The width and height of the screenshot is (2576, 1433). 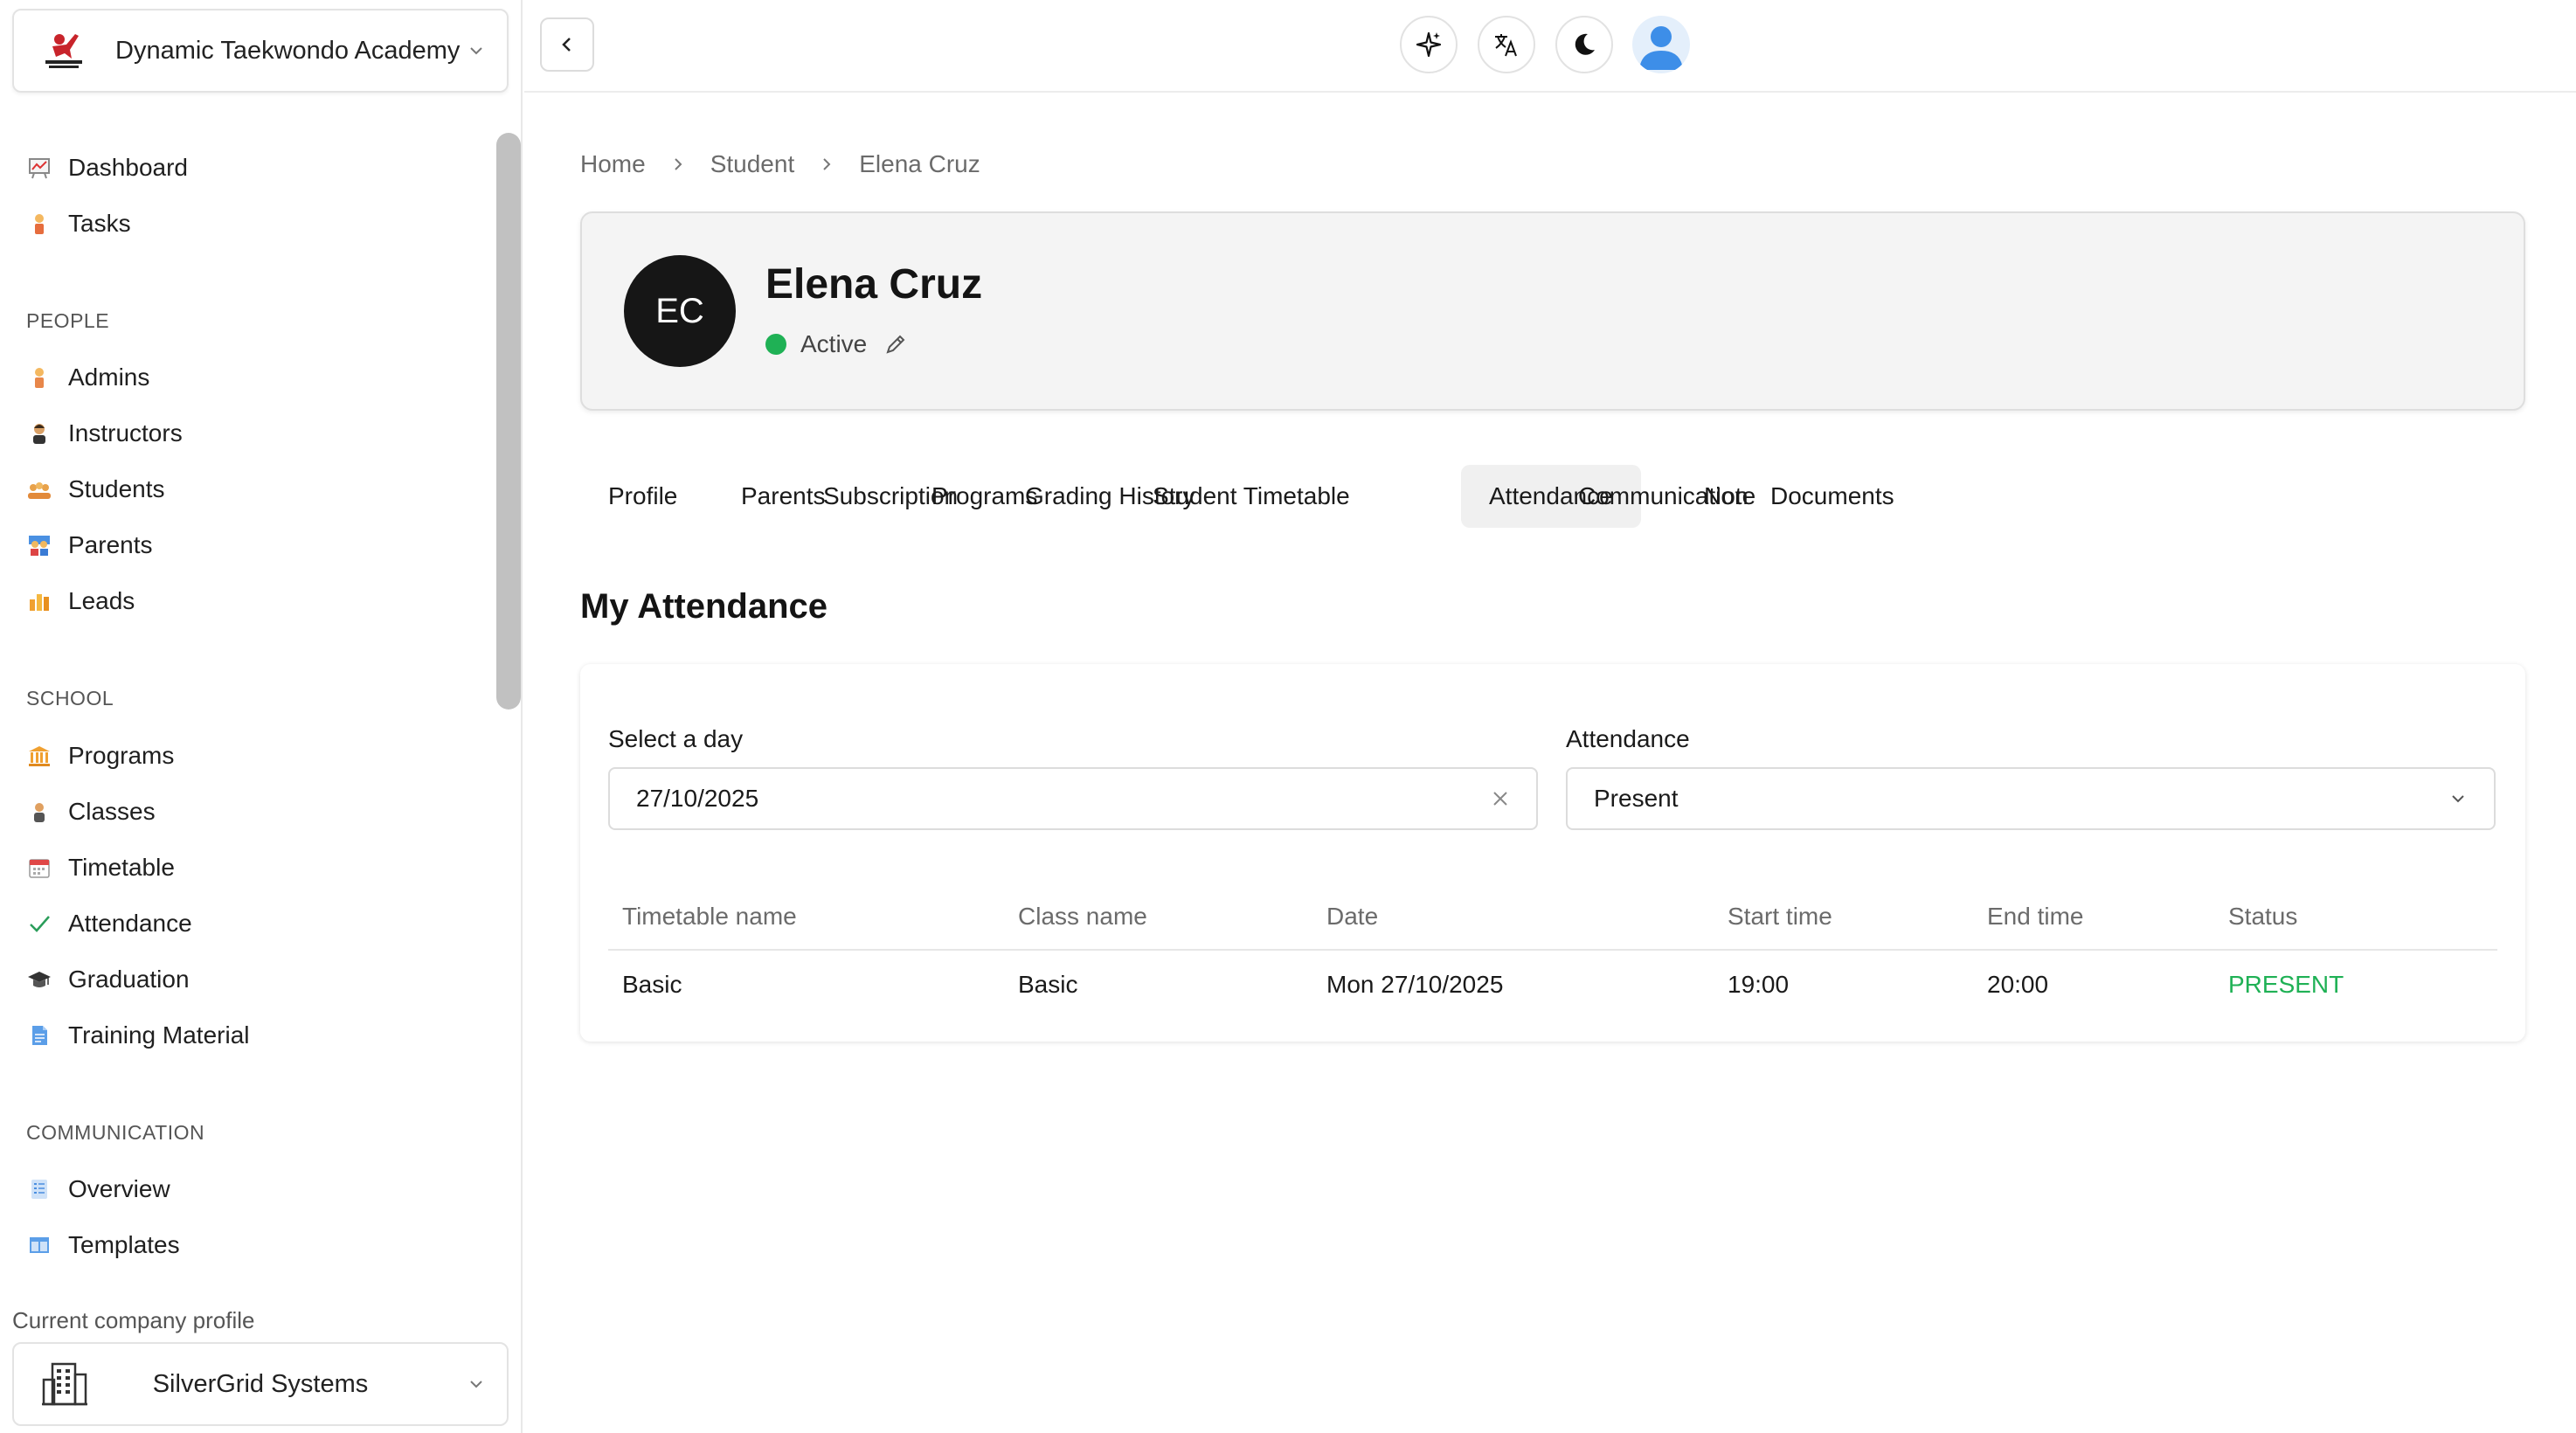 I want to click on user-avatar-icon, so click(x=1661, y=48).